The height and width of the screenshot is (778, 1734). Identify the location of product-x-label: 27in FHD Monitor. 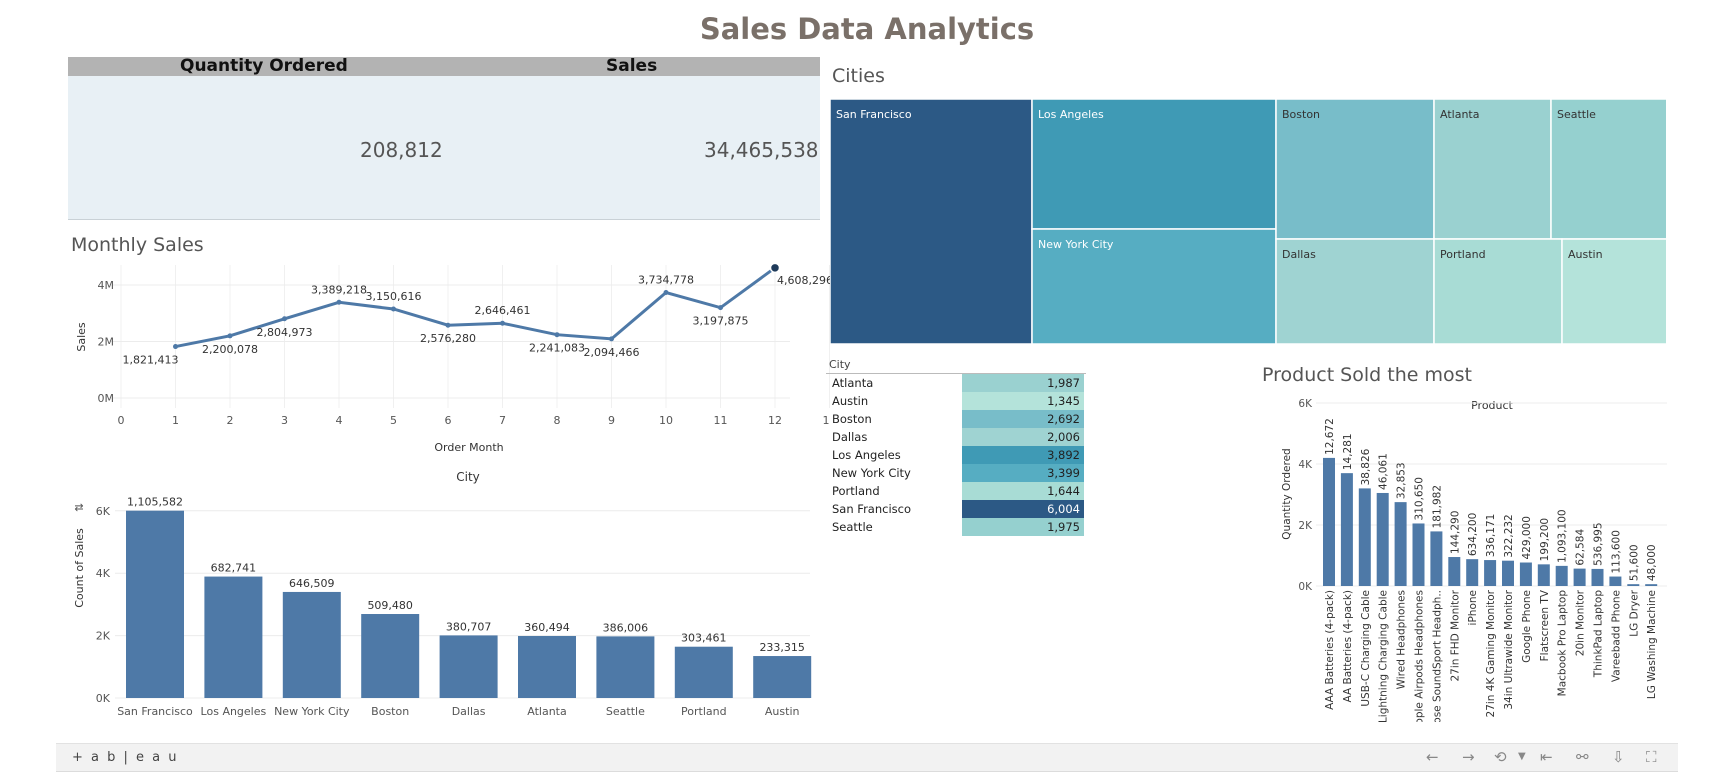
(1455, 635).